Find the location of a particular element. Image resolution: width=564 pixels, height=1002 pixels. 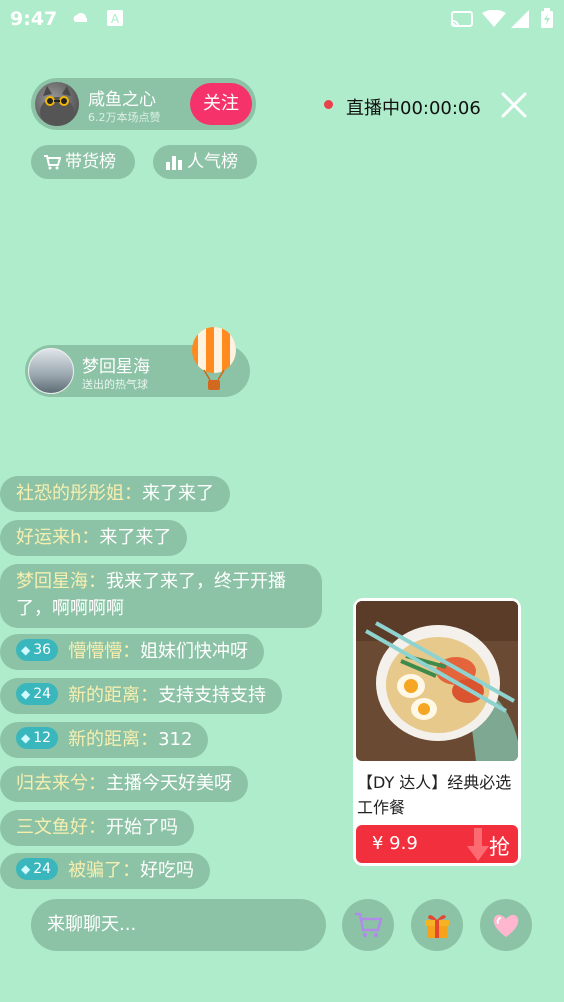

chat-username: 社恐的彤彤姐 is located at coordinates (70, 493).